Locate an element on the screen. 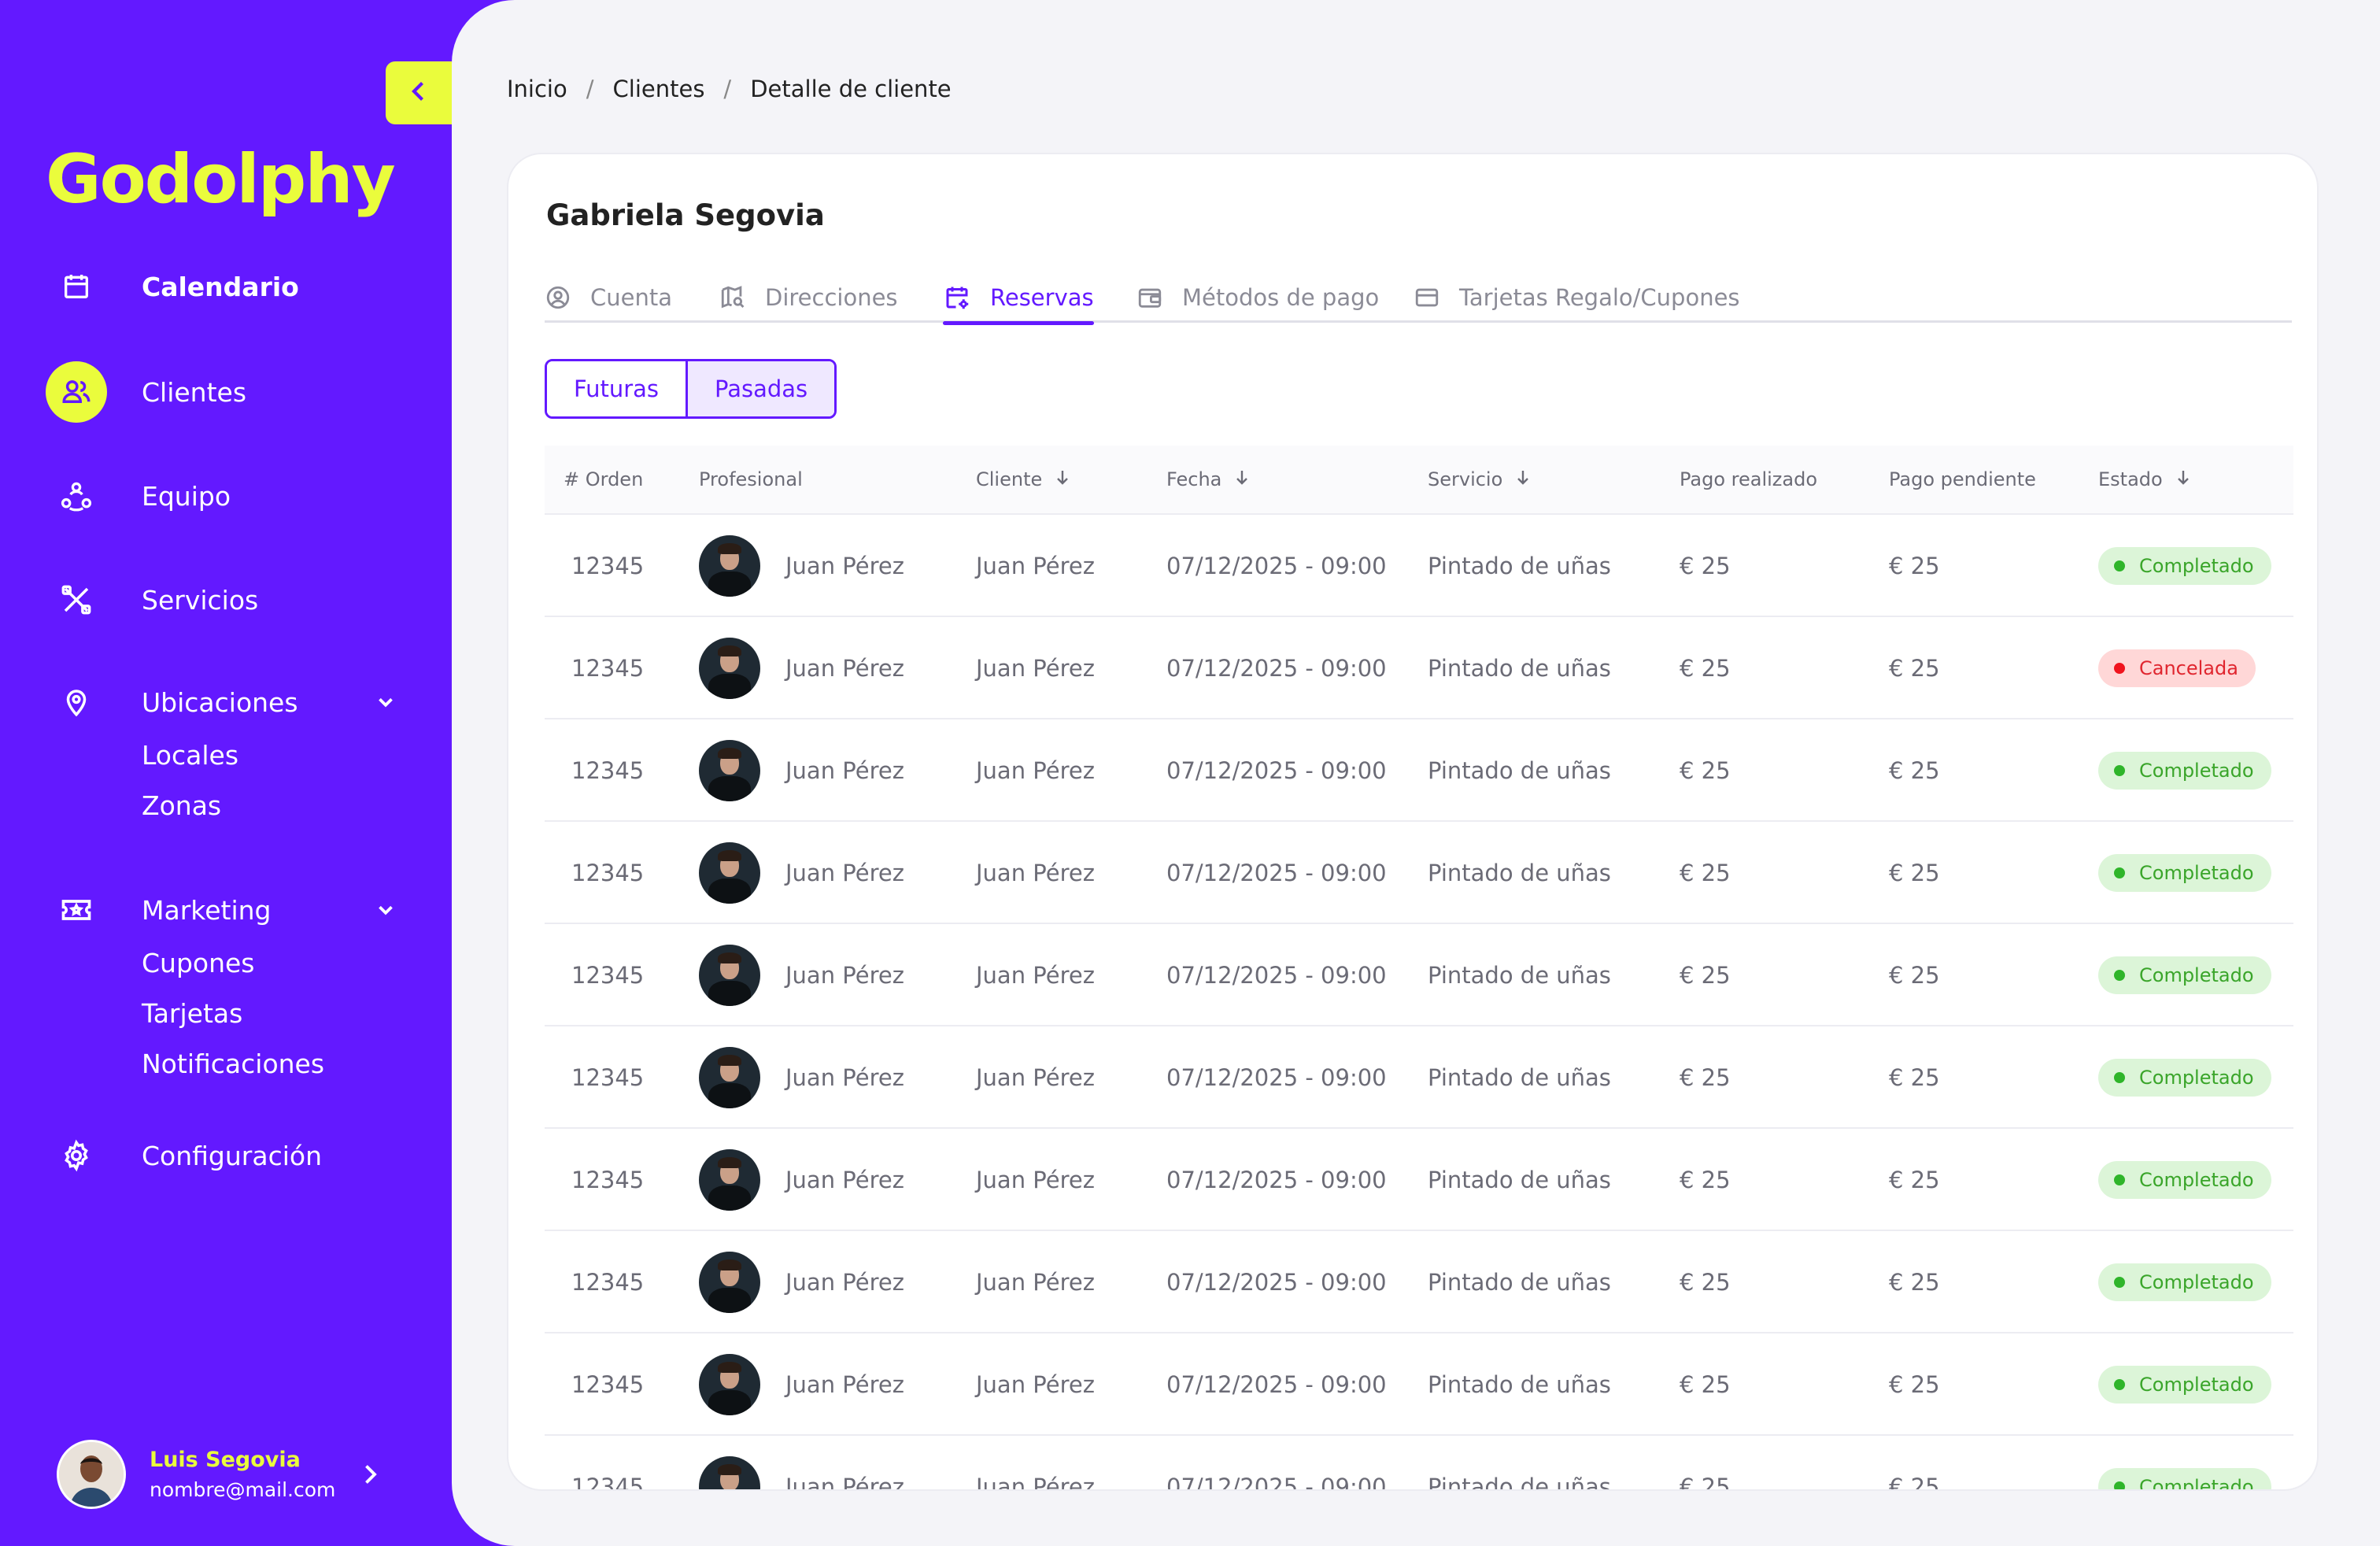 Image resolution: width=2380 pixels, height=1546 pixels. cell-orden-text: 12345 is located at coordinates (608, 1180).